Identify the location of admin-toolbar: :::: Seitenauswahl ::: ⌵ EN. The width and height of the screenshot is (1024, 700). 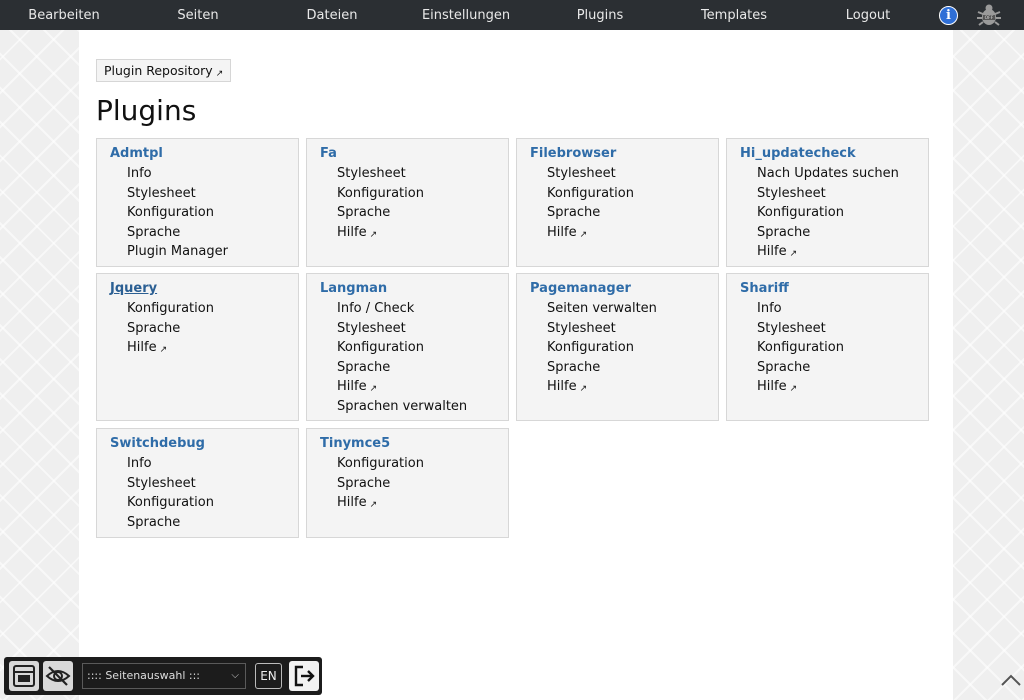
(163, 676).